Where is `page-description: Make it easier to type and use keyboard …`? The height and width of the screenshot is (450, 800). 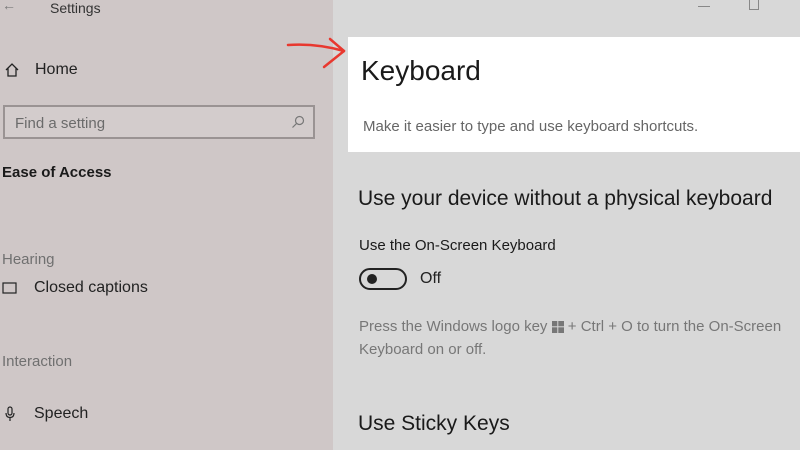 page-description: Make it easier to type and use keyboard … is located at coordinates (531, 126).